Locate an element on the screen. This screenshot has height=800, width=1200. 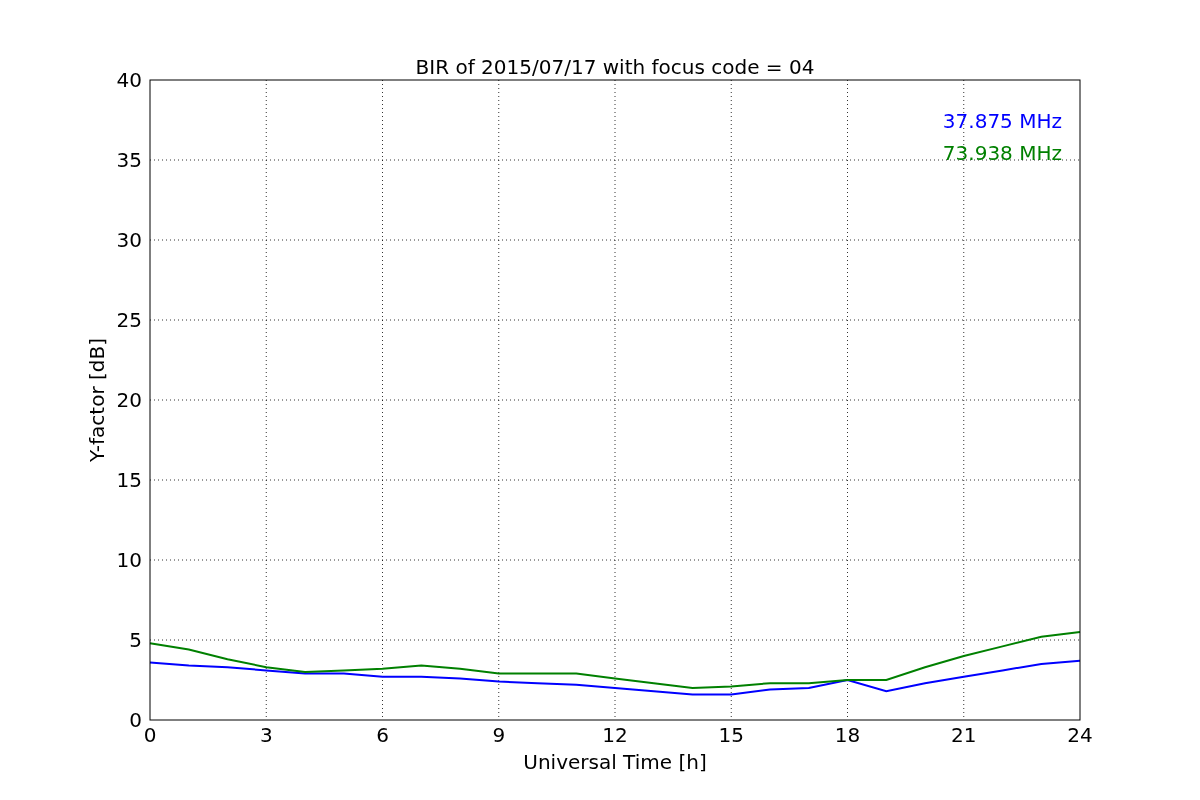
y-tick-label: 40 is located at coordinates (129, 80).